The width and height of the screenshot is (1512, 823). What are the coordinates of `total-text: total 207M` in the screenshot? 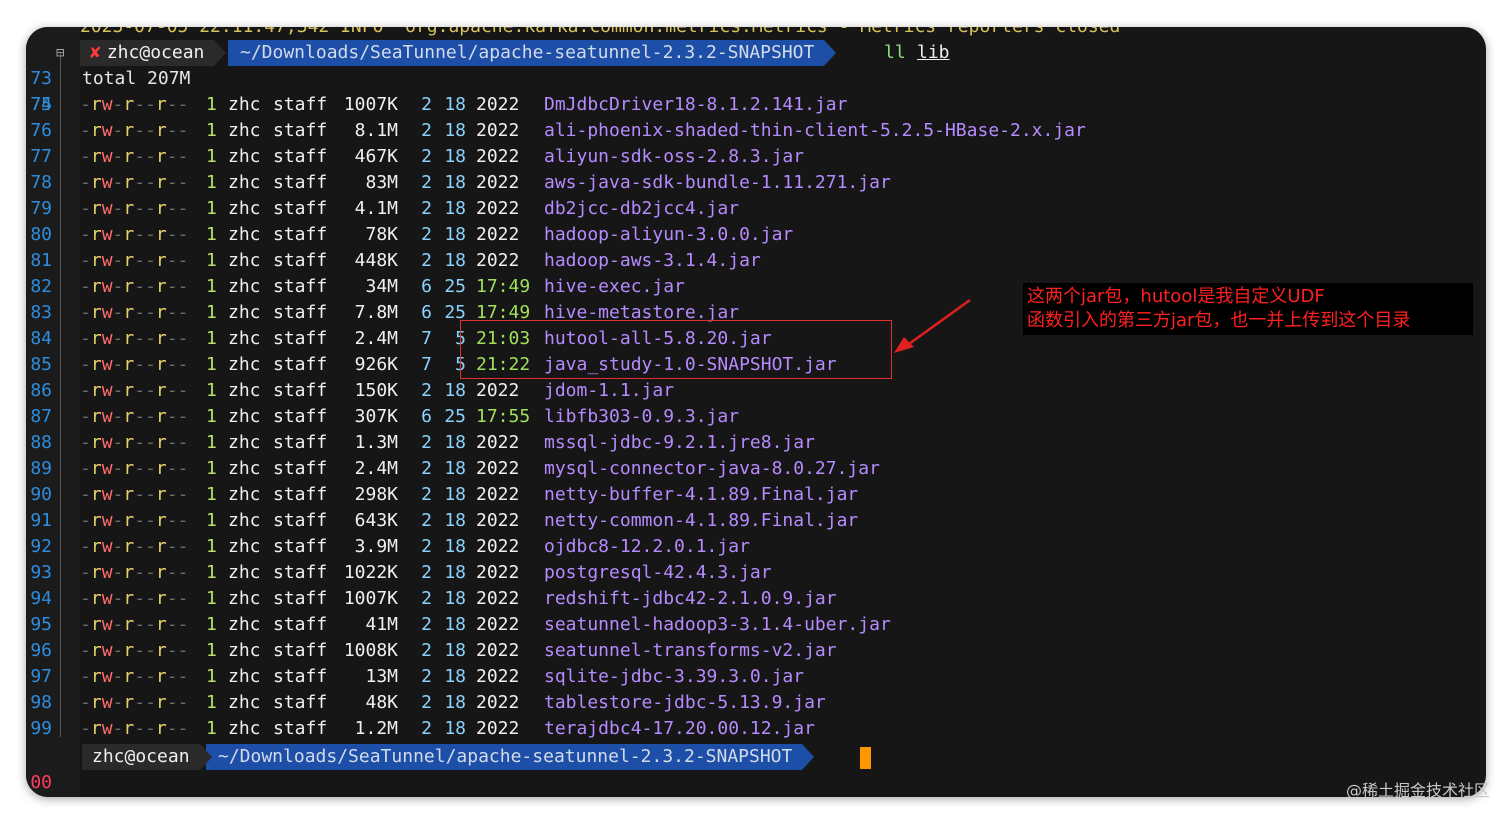 It's located at (136, 78).